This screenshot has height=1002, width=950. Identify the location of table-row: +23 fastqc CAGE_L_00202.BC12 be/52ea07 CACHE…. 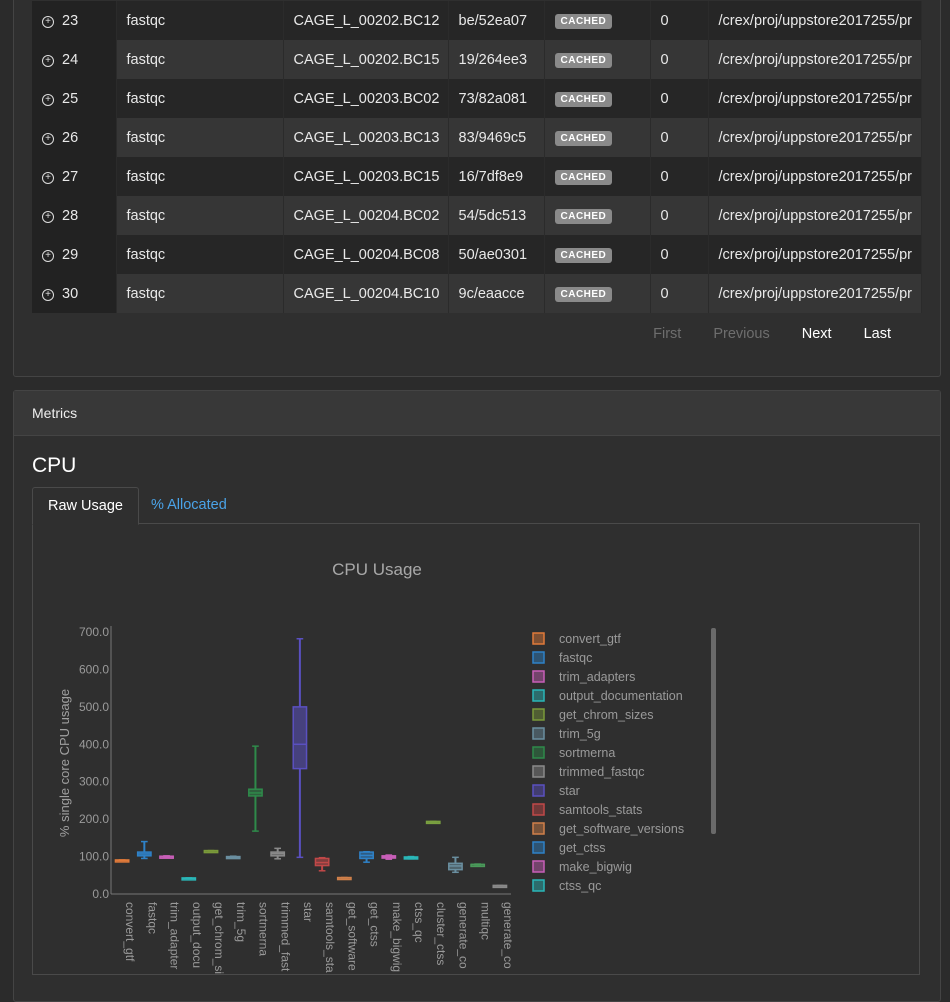
(477, 20).